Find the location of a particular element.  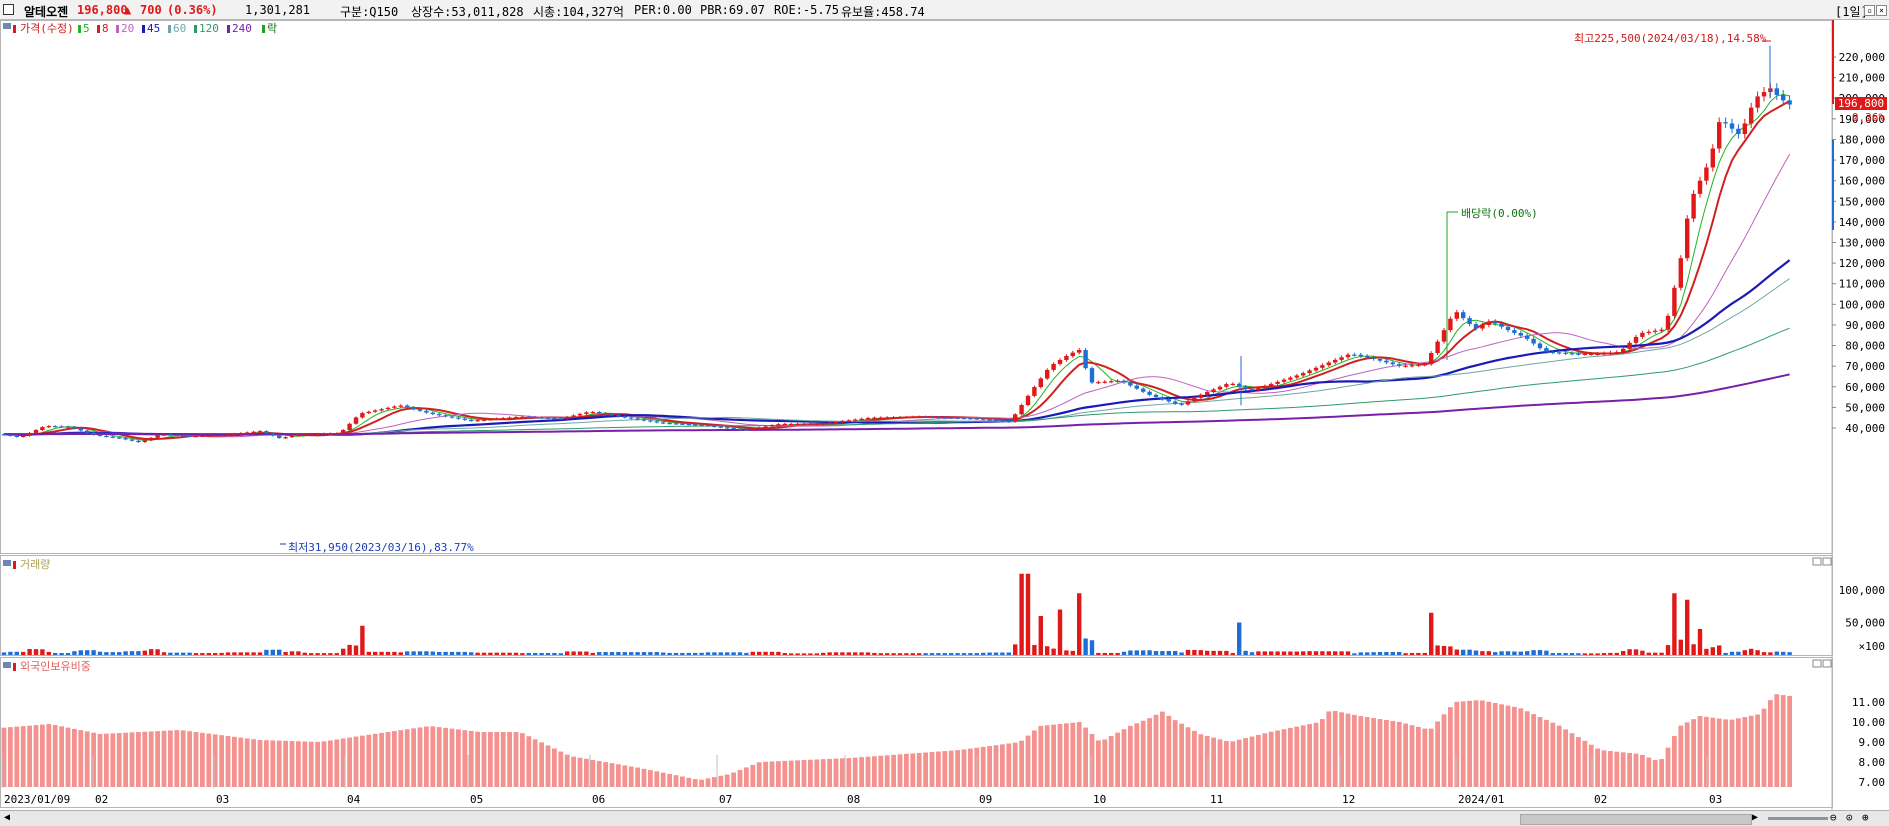

scroll-right-icon: ▶ is located at coordinates (1755, 817).